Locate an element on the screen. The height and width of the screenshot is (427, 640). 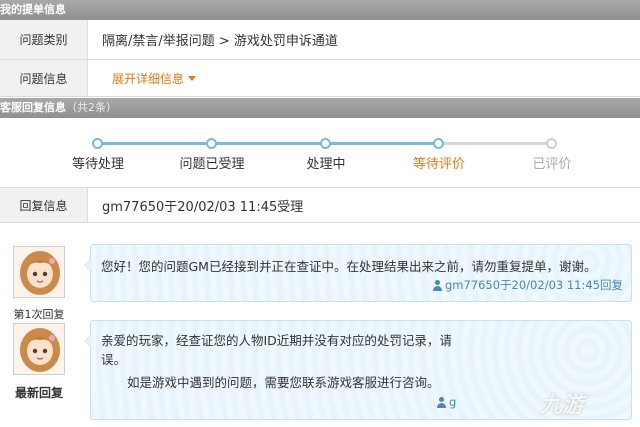
ticket-section-header: 我的提单信息 is located at coordinates (320, 10).